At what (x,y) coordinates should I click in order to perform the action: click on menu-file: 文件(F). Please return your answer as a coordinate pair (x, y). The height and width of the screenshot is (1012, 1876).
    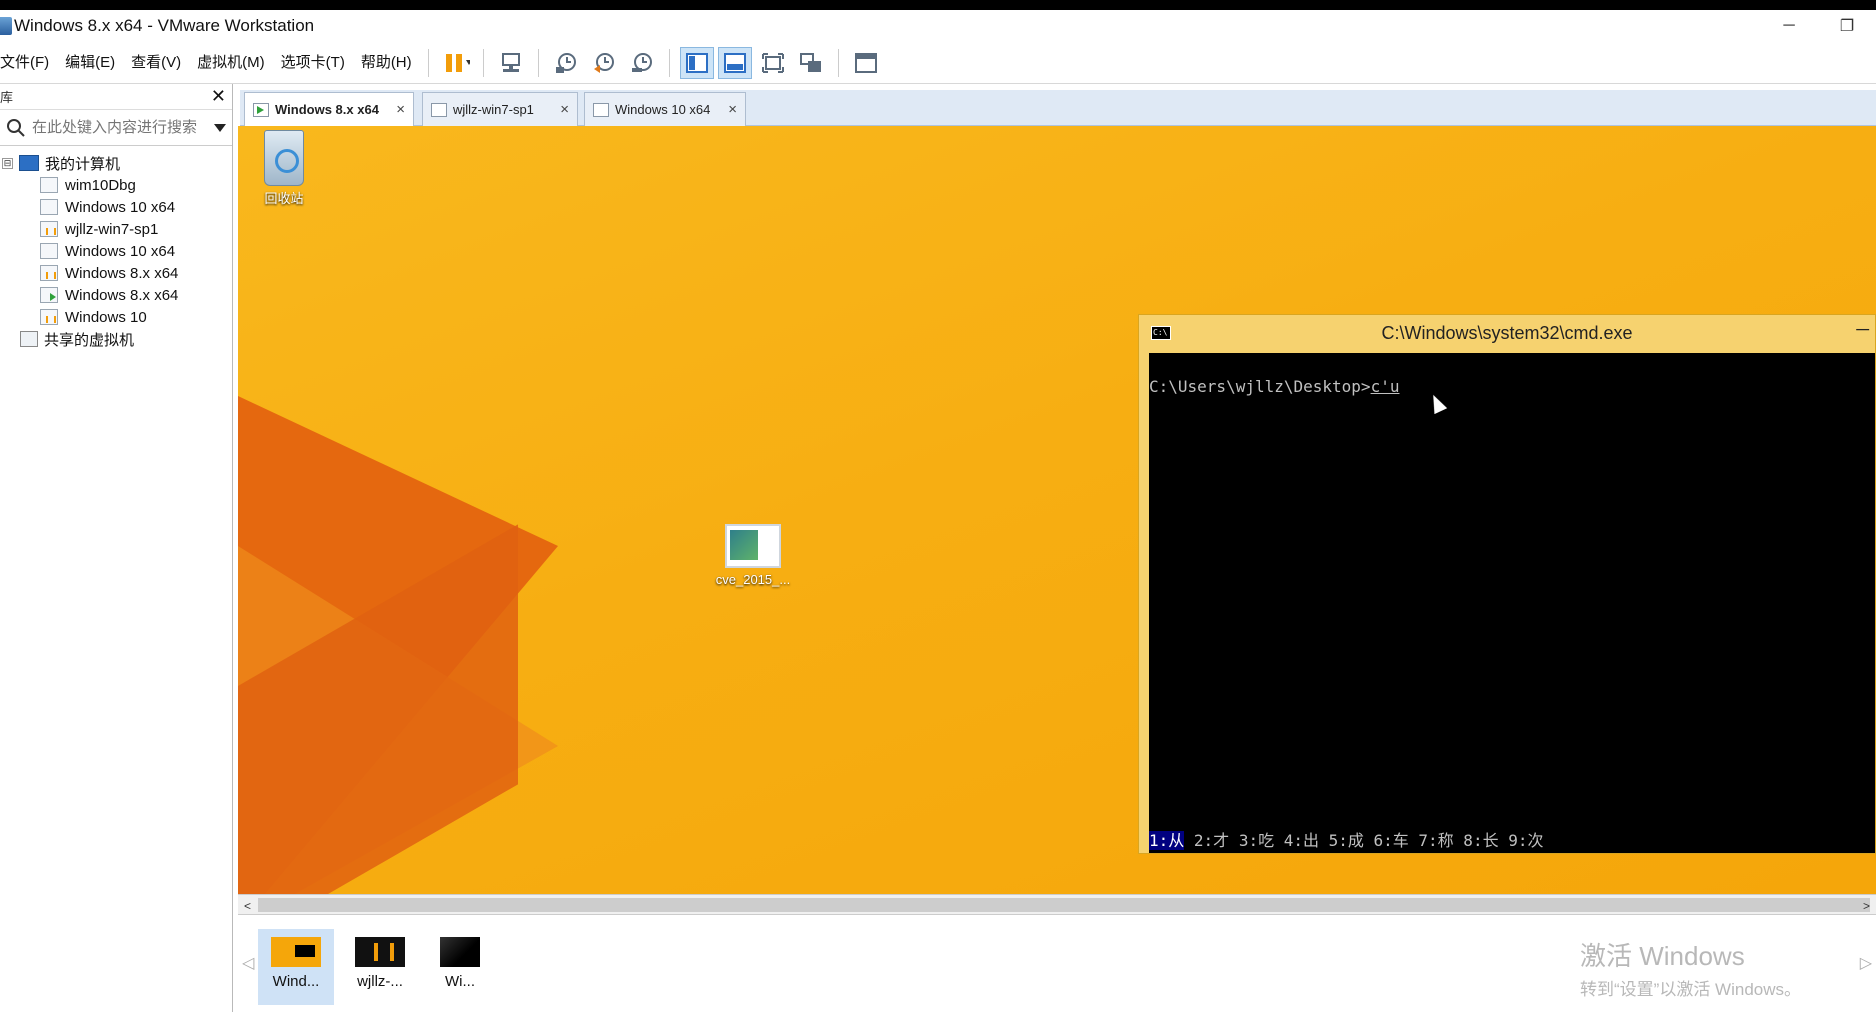
    Looking at the image, I should click on (28, 63).